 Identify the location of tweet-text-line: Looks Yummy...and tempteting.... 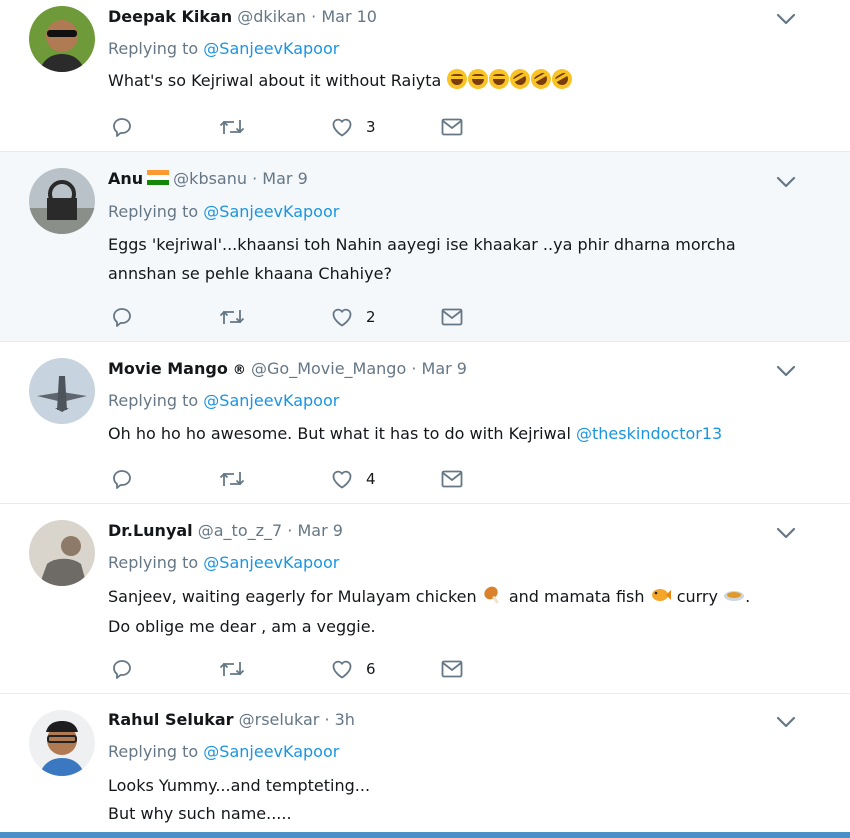
(239, 785).